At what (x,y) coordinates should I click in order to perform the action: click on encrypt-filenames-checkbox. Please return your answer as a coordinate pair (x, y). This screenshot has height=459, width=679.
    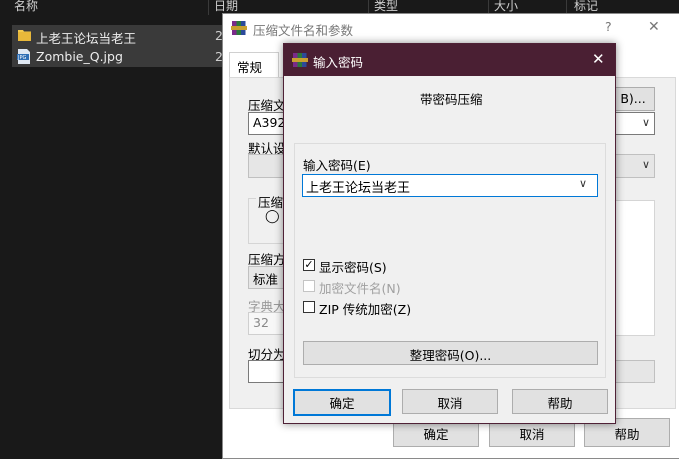
    Looking at the image, I should click on (309, 286).